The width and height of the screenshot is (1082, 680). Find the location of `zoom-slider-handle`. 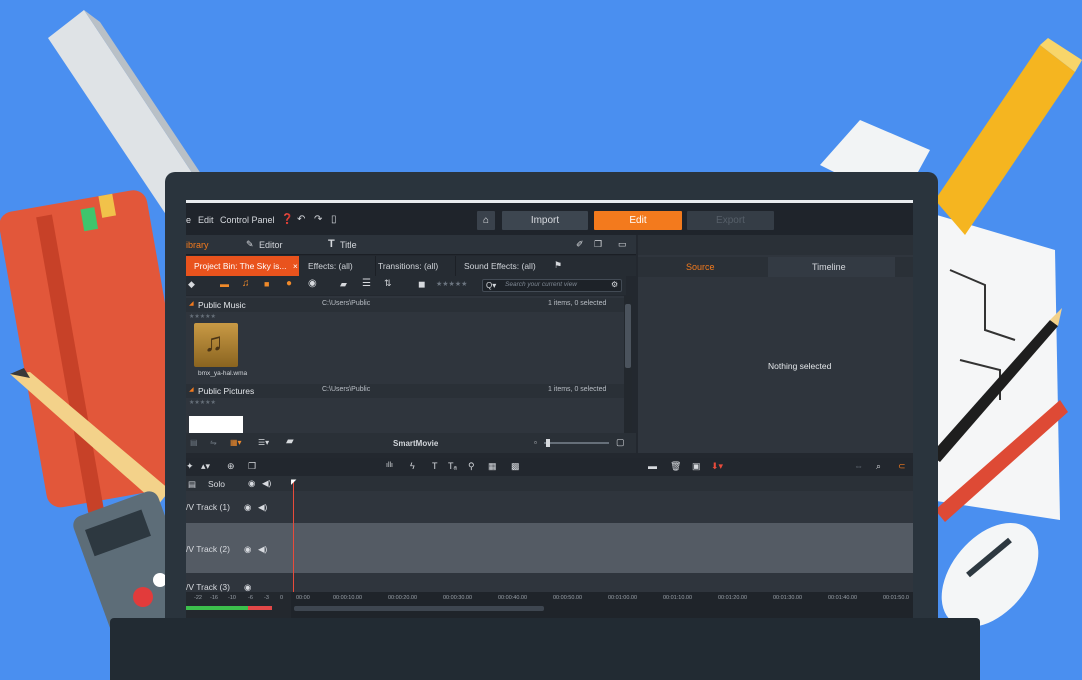

zoom-slider-handle is located at coordinates (548, 443).